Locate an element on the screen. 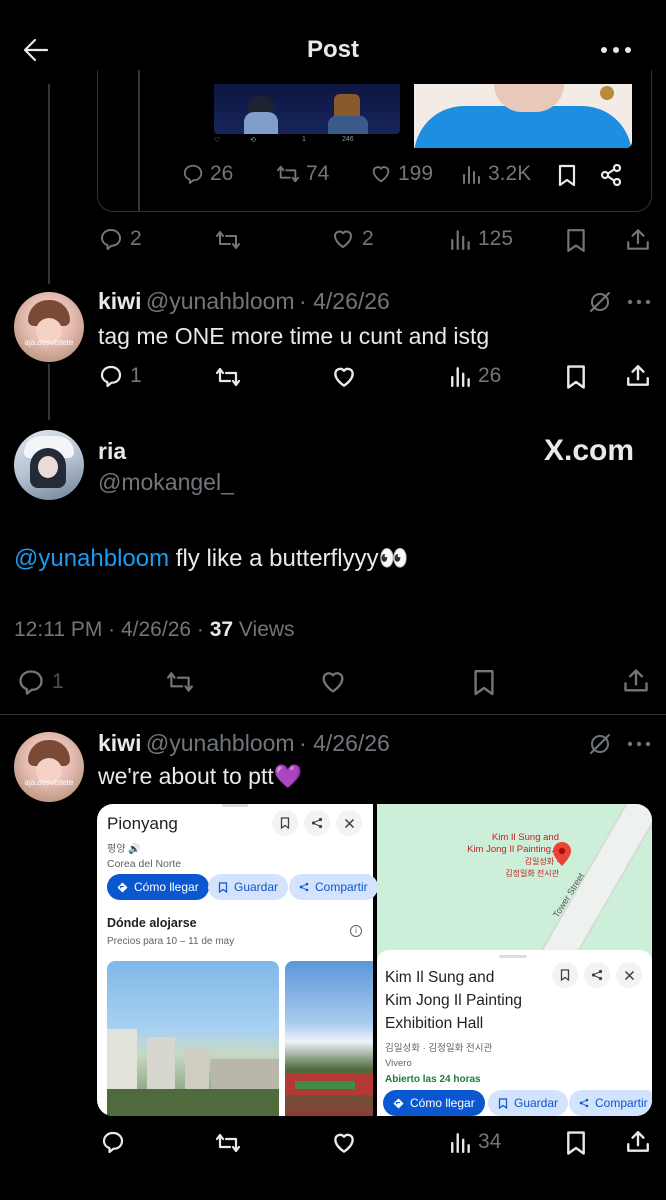 Image resolution: width=666 pixels, height=1200 pixels. info-icon: i is located at coordinates (356, 931).